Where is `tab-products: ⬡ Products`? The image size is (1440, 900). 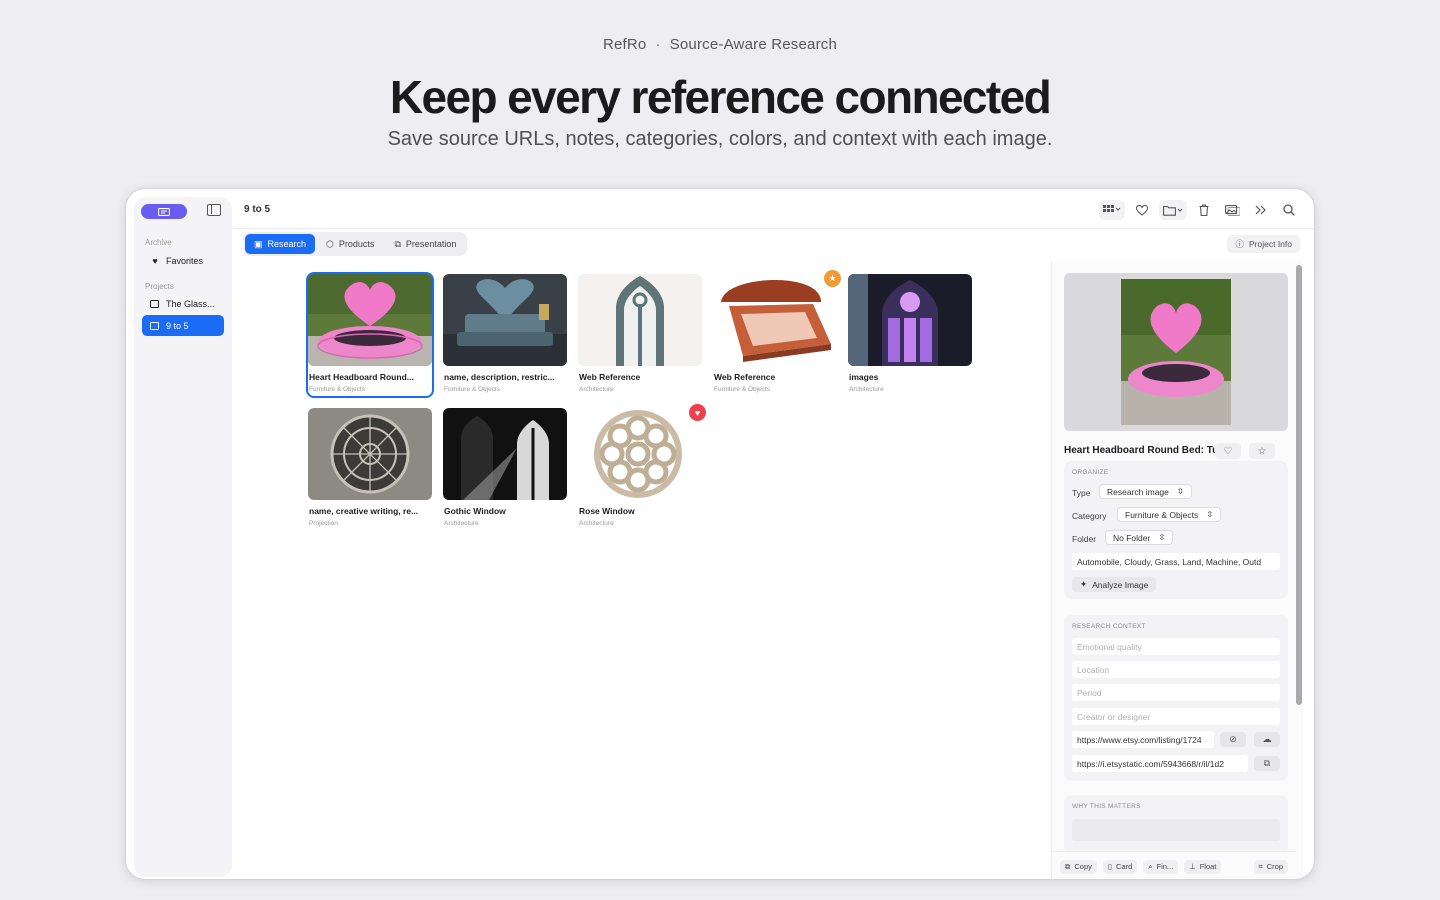 tab-products: ⬡ Products is located at coordinates (350, 244).